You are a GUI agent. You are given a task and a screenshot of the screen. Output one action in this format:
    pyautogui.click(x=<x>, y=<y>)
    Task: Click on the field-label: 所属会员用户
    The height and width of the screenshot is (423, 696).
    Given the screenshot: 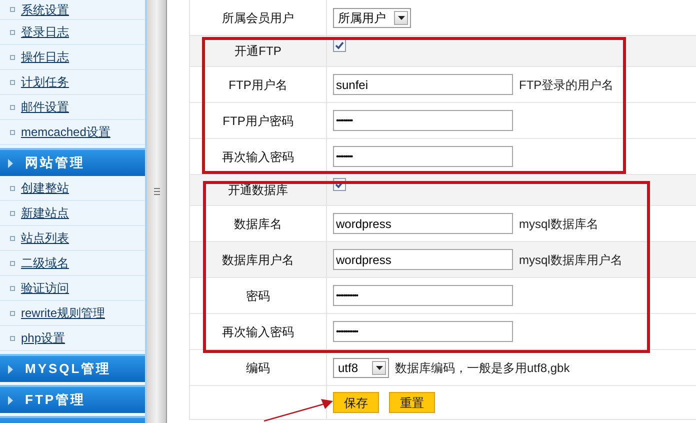 What is the action you would take?
    pyautogui.click(x=258, y=18)
    